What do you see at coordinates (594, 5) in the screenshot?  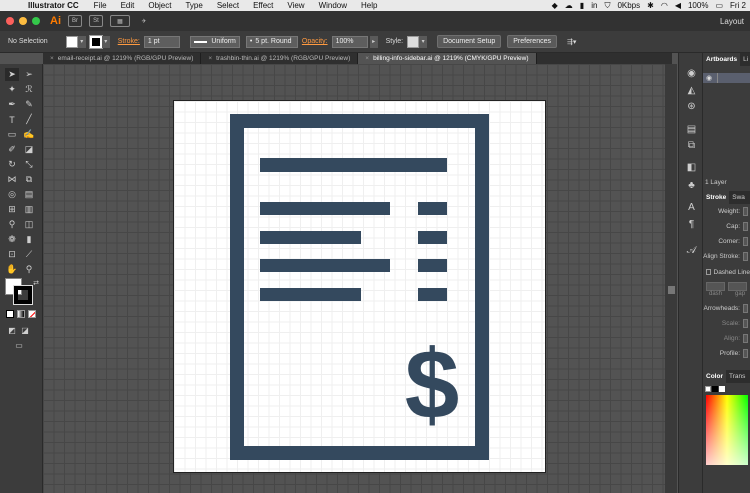 I see `linkedin-icon: in` at bounding box center [594, 5].